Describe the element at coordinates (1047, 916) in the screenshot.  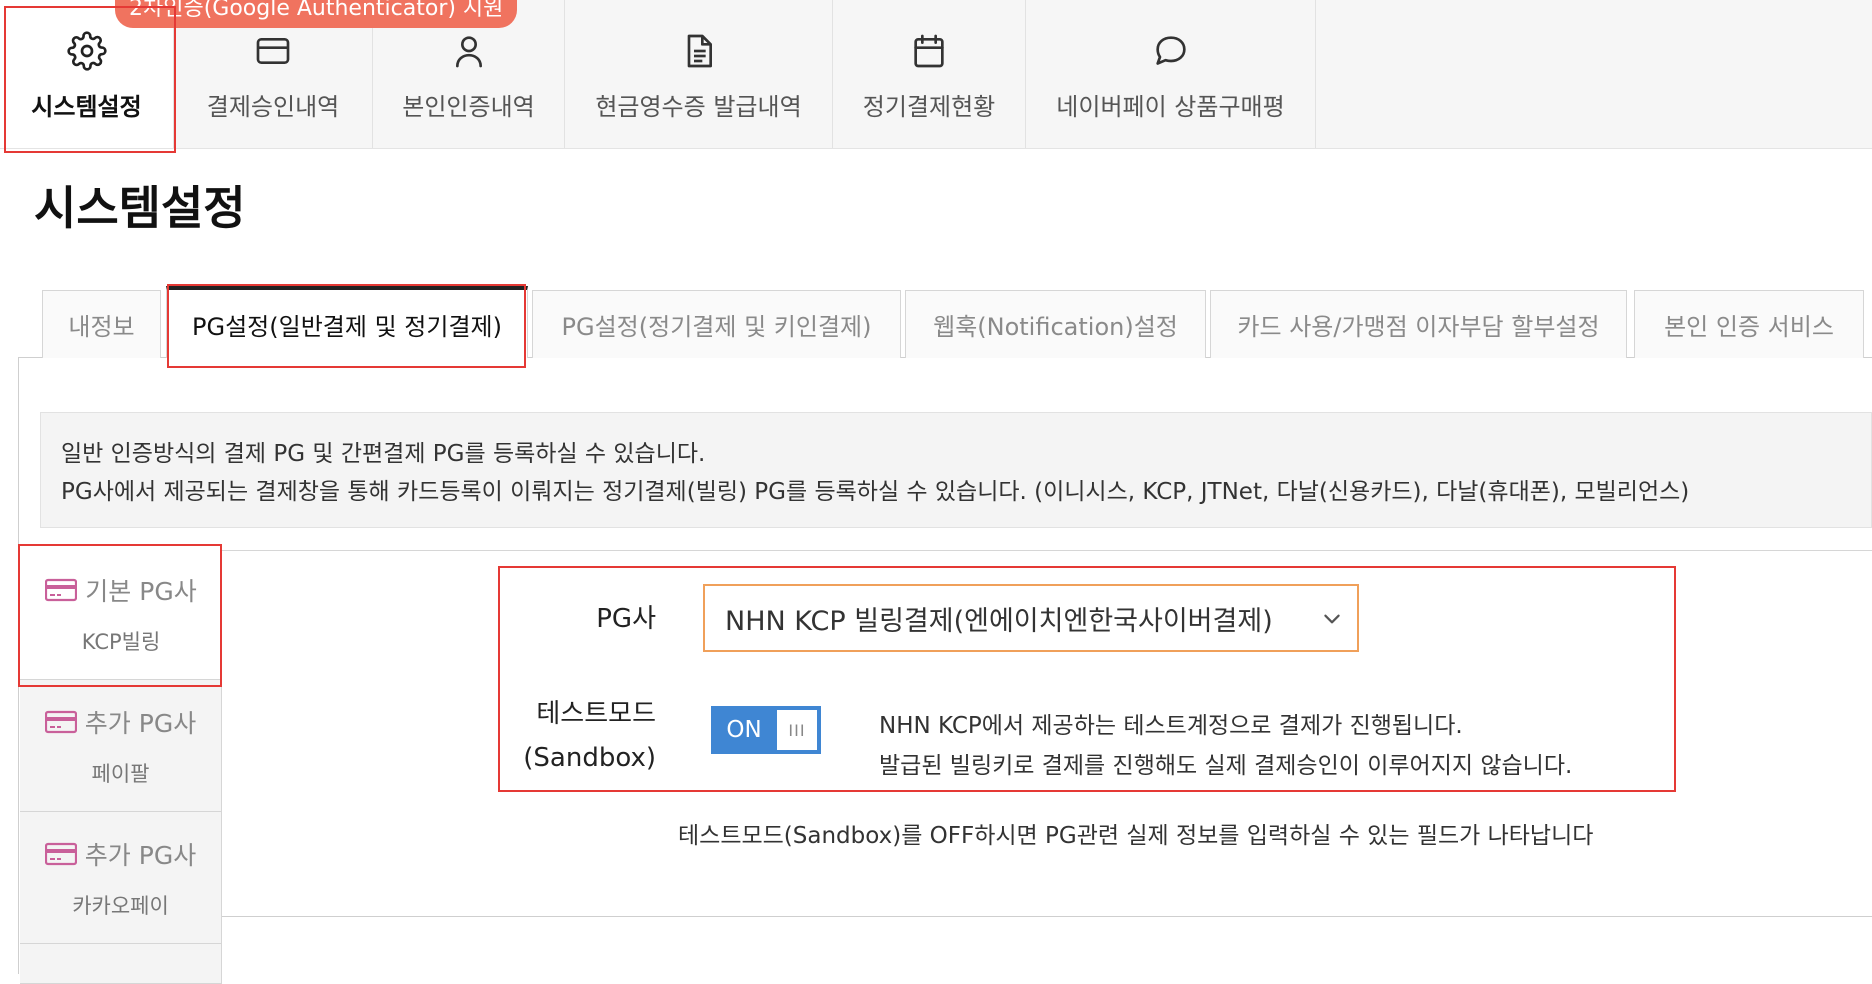
I see `content-bottom-border` at that location.